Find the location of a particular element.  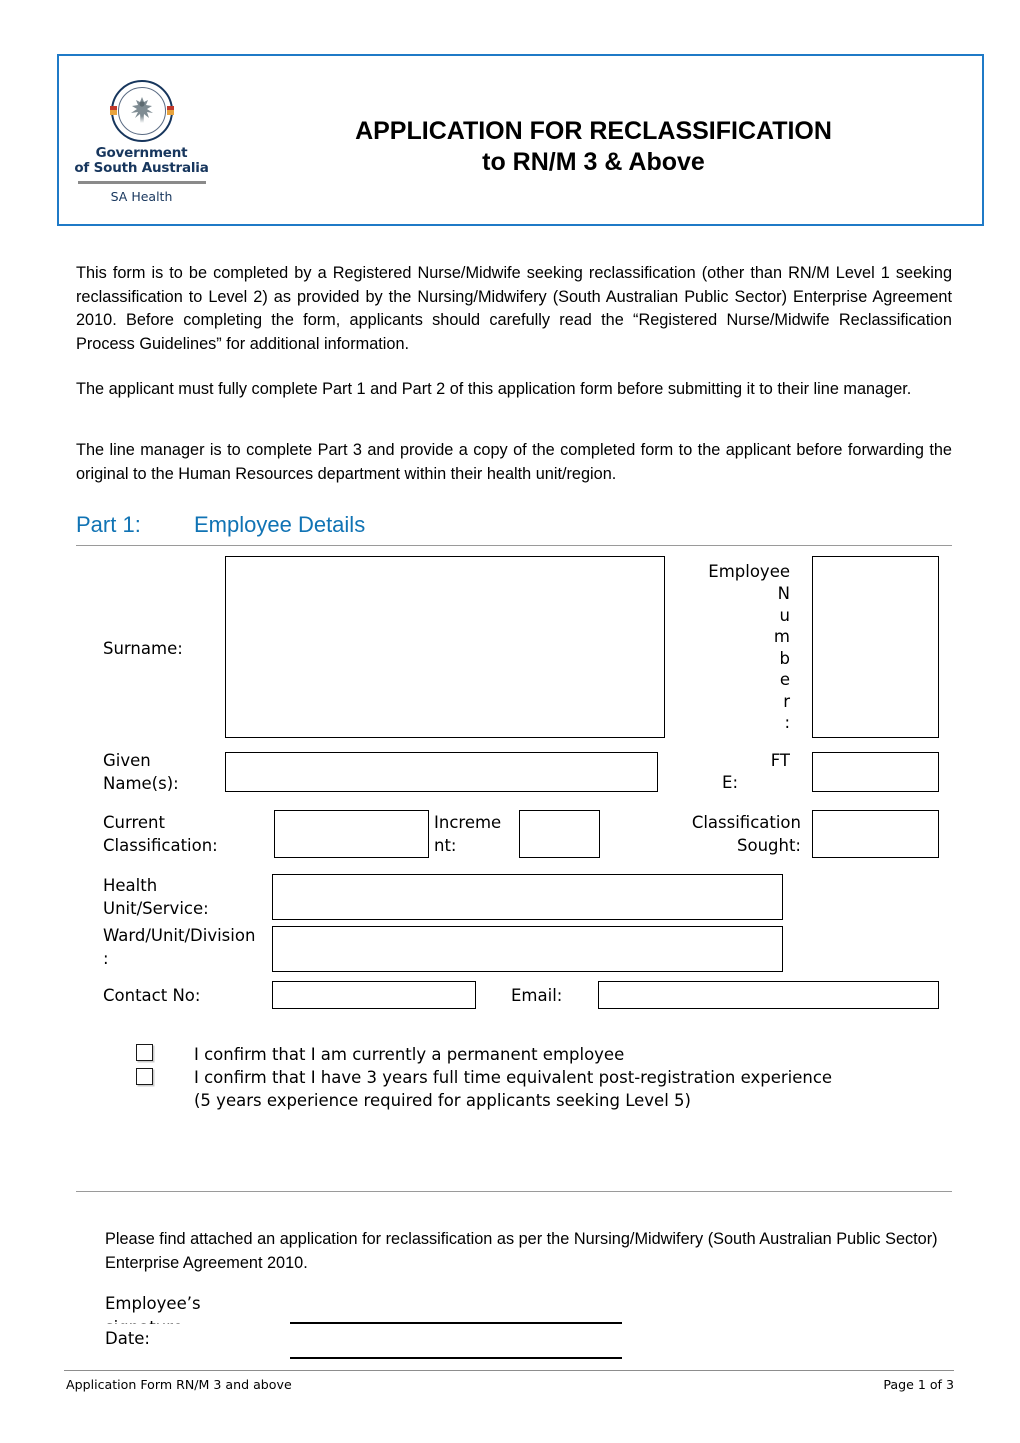

emp-num-char: : is located at coordinates (787, 722).